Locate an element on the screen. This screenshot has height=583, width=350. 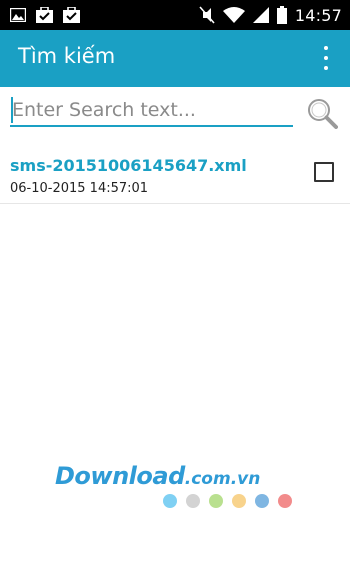
search-bar is located at coordinates (175, 112).